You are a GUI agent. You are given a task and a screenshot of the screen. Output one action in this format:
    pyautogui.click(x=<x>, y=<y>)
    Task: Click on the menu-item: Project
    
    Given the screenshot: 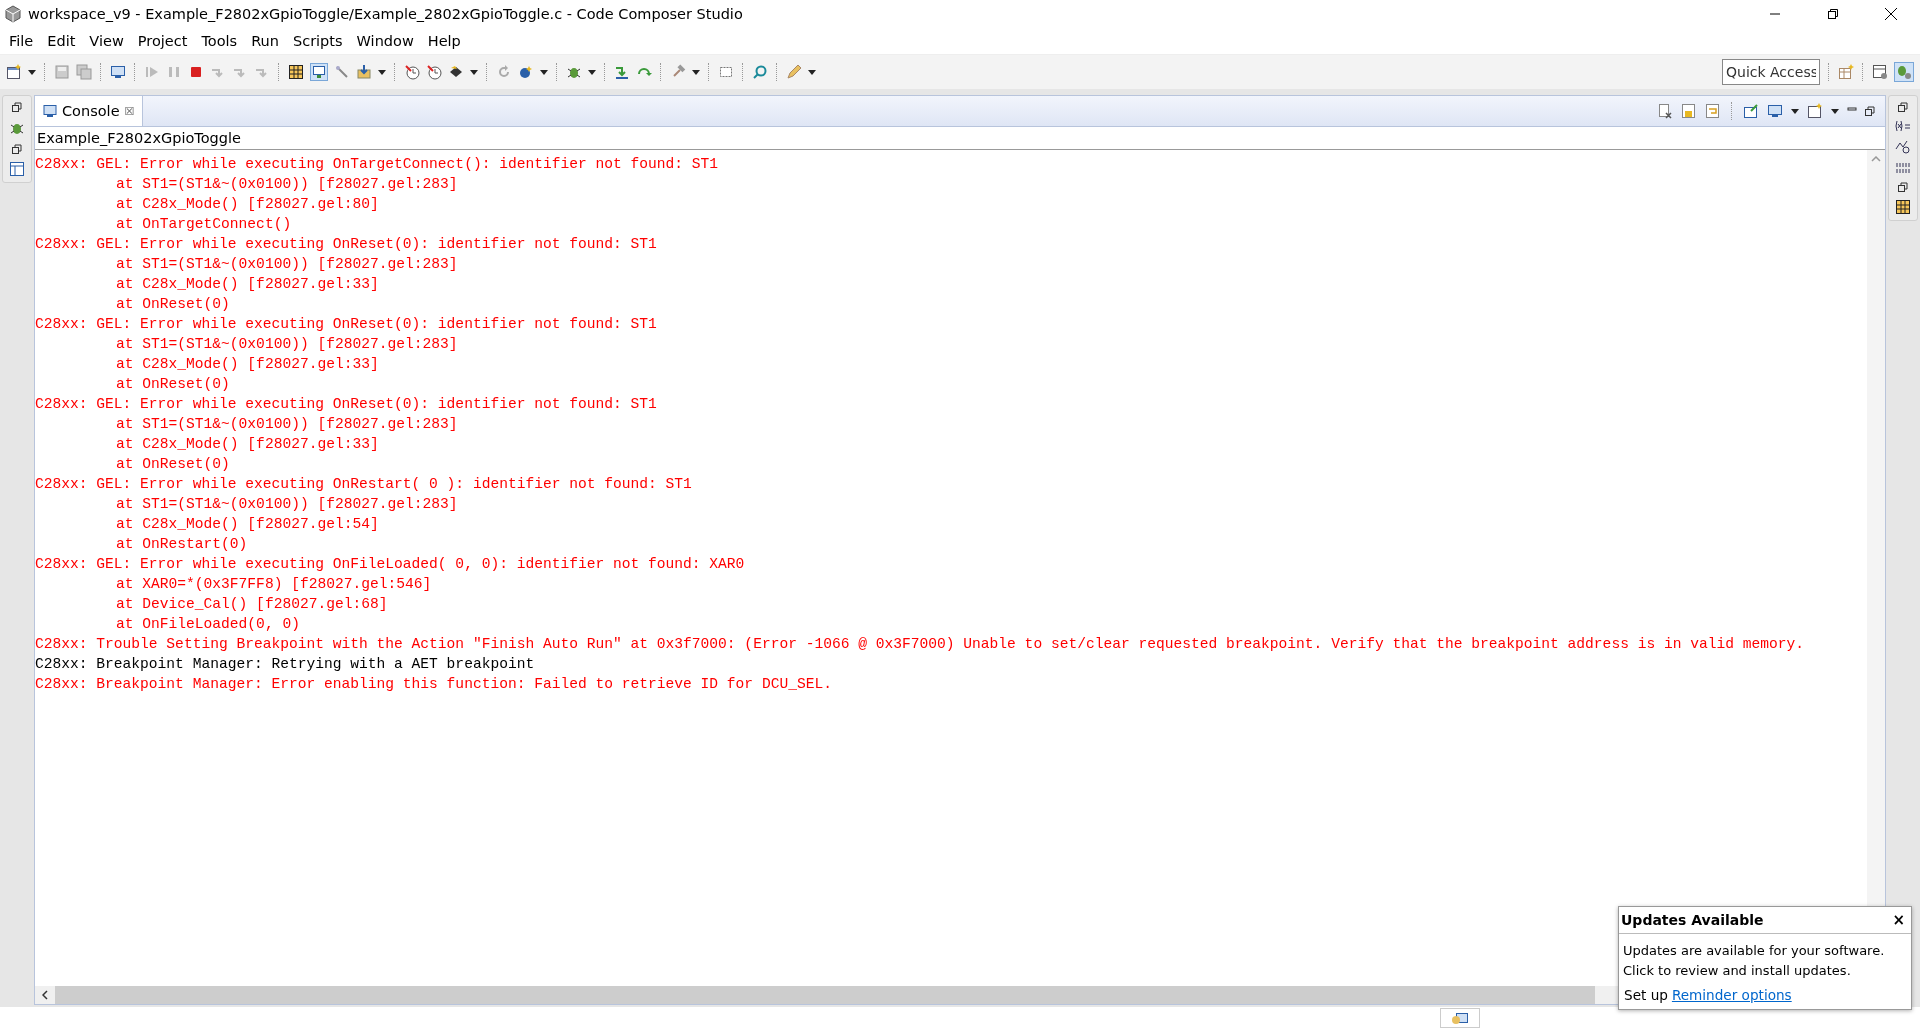 What is the action you would take?
    pyautogui.click(x=162, y=41)
    